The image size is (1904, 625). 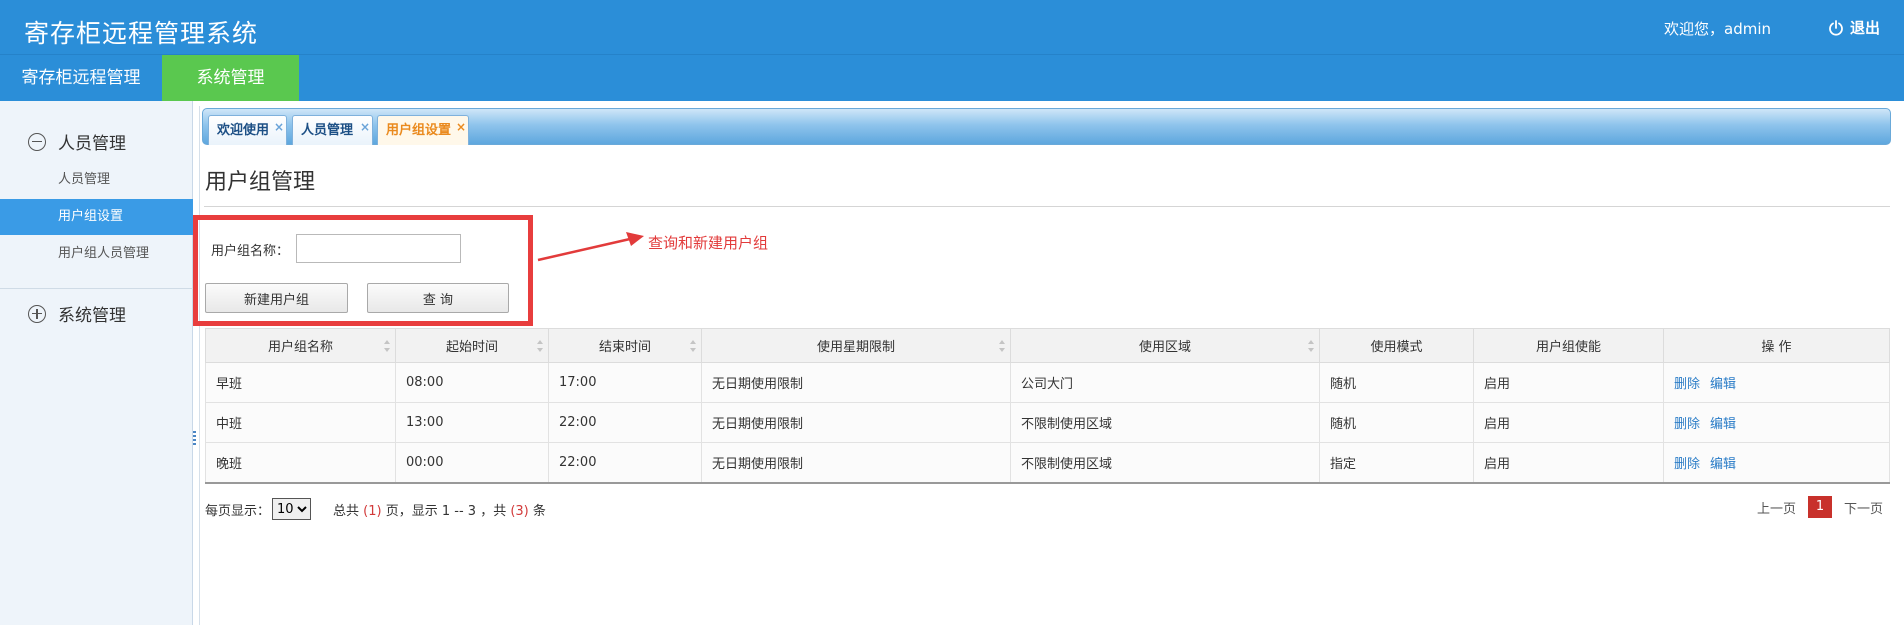 I want to click on per-page-select: 10, so click(x=292, y=509).